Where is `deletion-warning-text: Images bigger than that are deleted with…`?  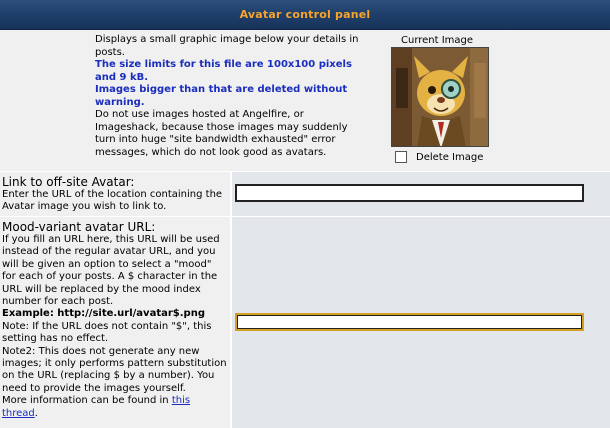
deletion-warning-text: Images bigger than that are deleted with… is located at coordinates (221, 96).